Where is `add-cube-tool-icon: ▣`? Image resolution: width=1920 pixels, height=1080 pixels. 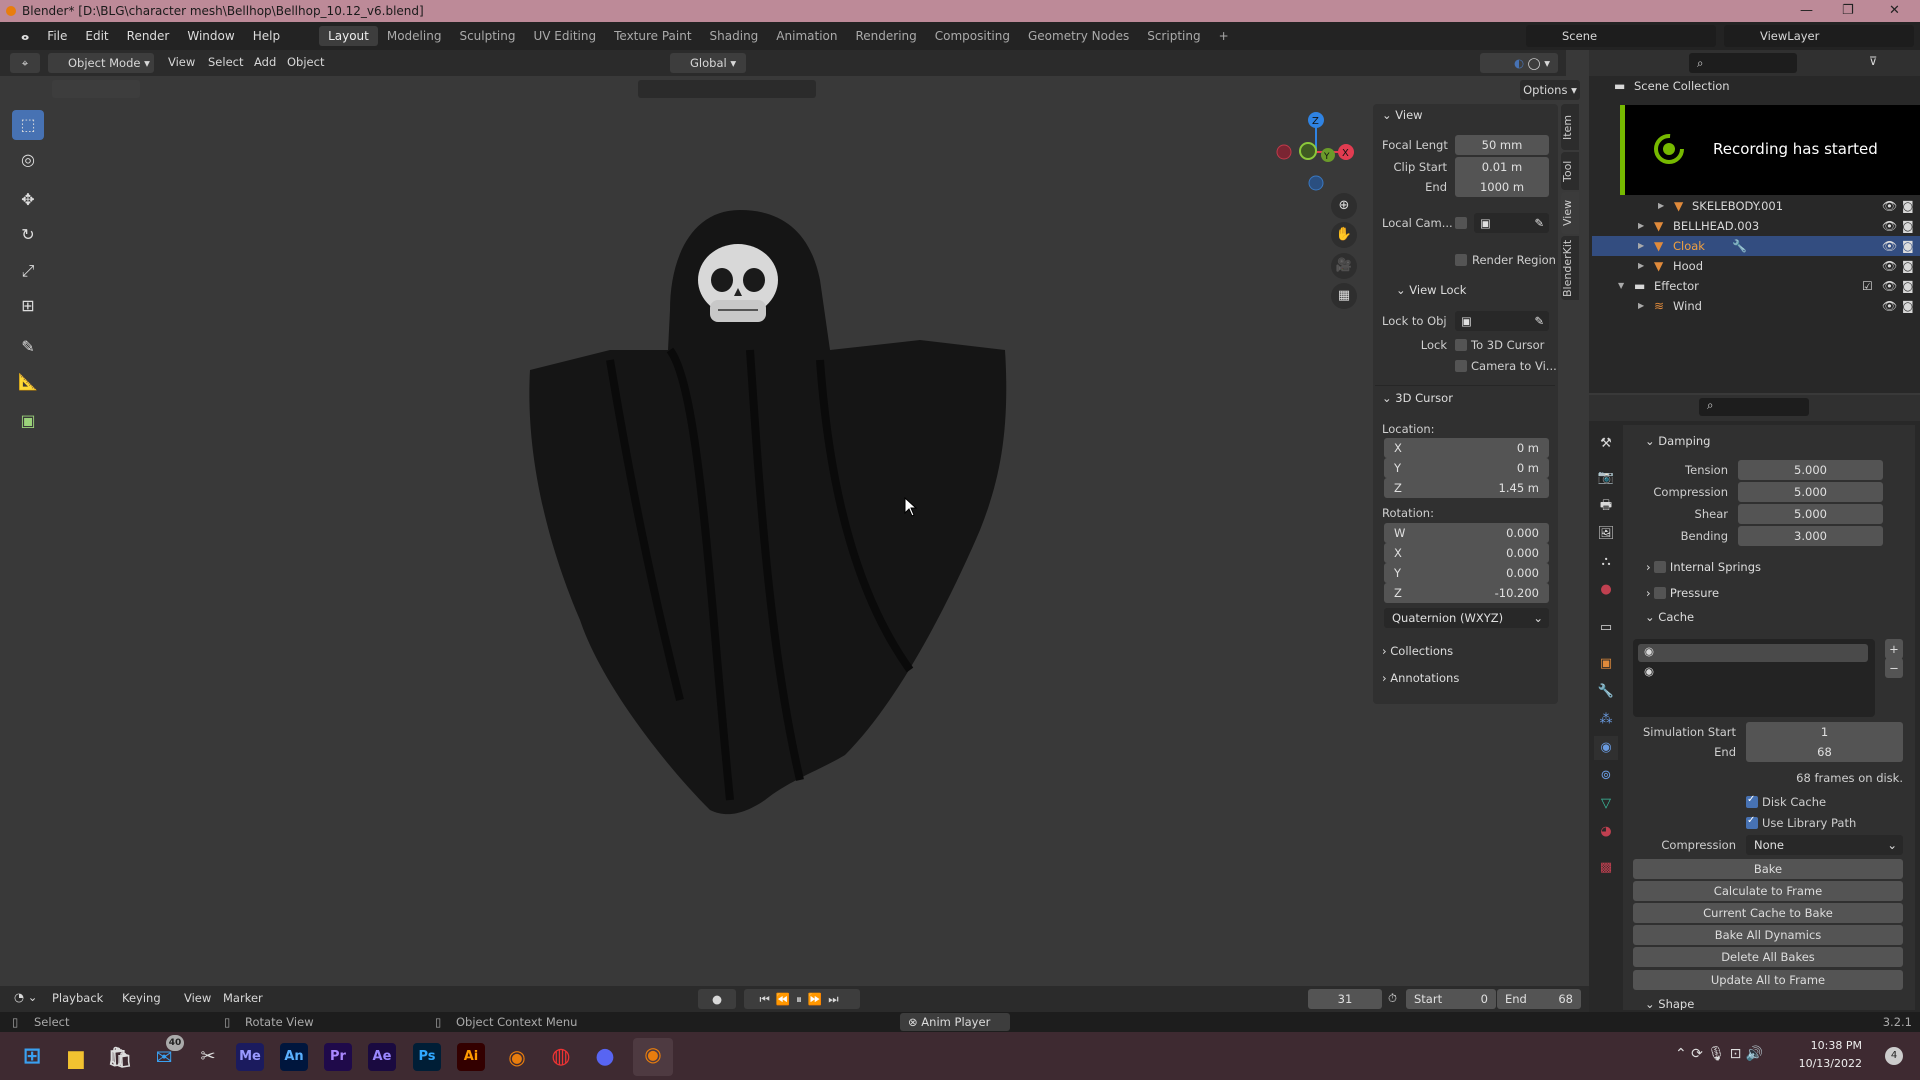
add-cube-tool-icon: ▣ is located at coordinates (28, 421).